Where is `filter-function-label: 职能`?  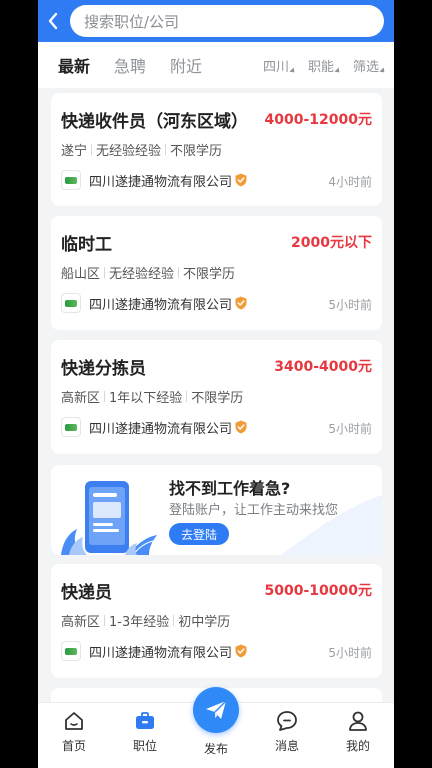
filter-function-label: 职能 is located at coordinates (320, 67).